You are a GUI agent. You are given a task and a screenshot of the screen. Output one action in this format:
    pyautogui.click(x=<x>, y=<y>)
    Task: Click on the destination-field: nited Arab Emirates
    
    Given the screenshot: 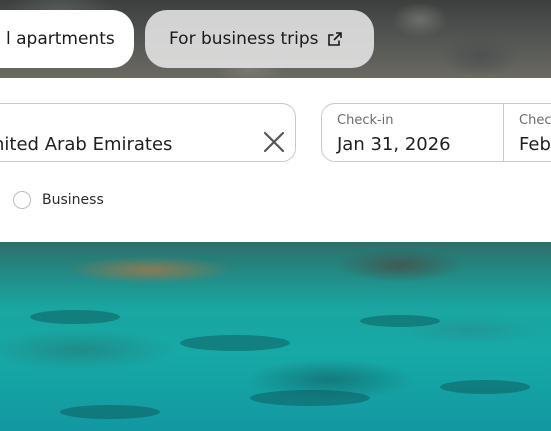 What is the action you would take?
    pyautogui.click(x=148, y=132)
    